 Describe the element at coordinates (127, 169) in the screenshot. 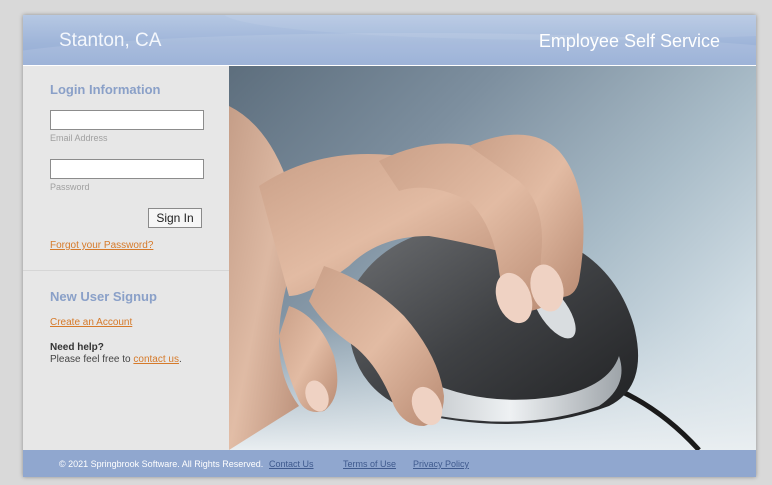

I see `password-field` at that location.